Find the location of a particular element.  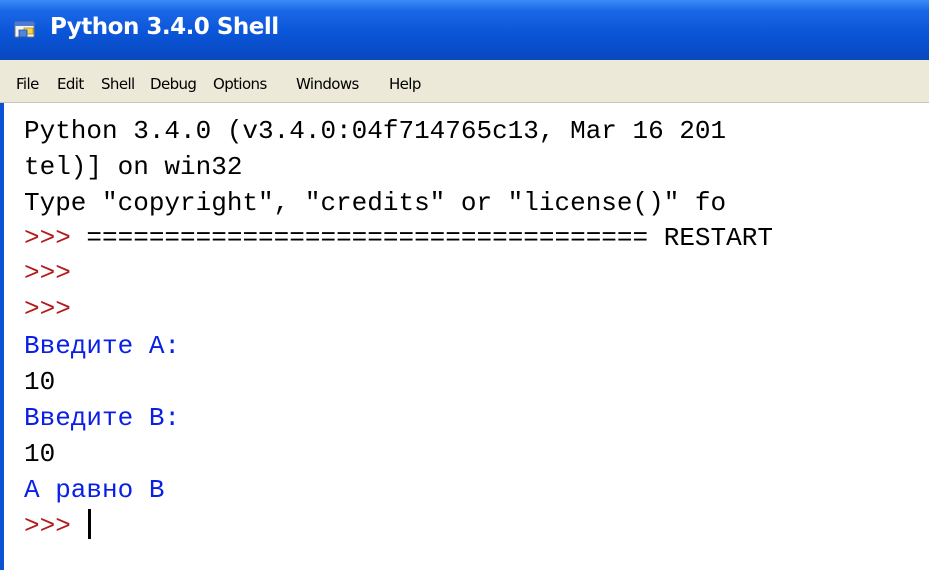

window-left-border is located at coordinates (2, 336).